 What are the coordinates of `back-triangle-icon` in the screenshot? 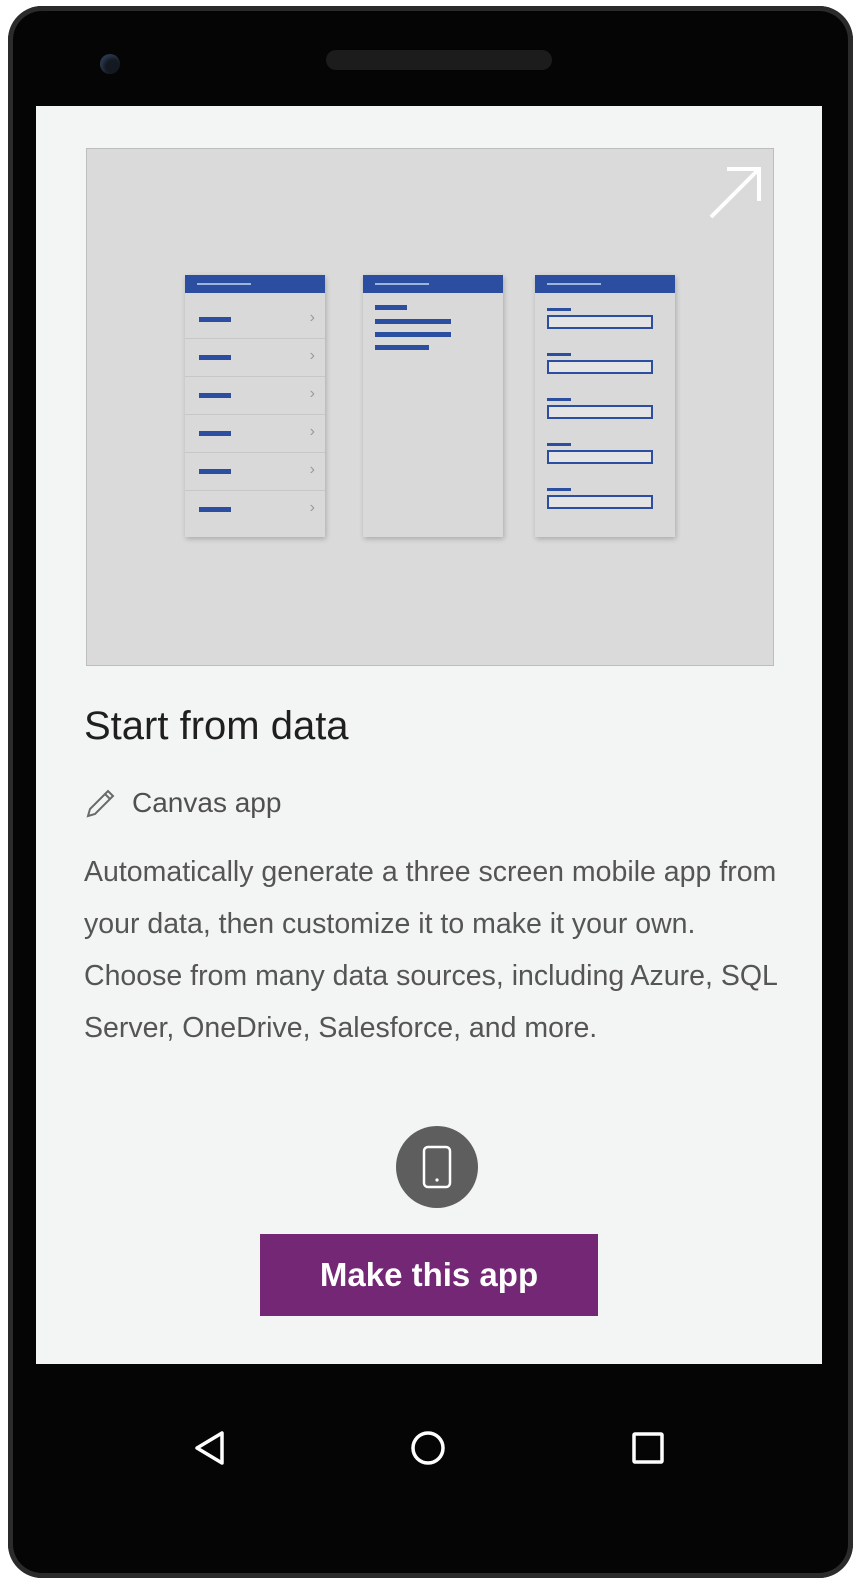 It's located at (209, 1448).